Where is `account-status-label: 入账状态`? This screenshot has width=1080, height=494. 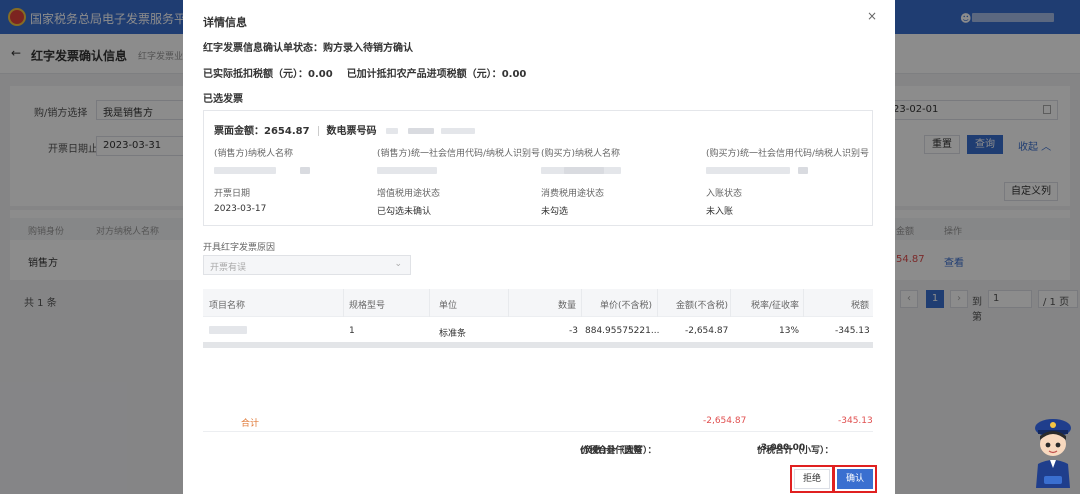
account-status-label: 入账状态 is located at coordinates (724, 194).